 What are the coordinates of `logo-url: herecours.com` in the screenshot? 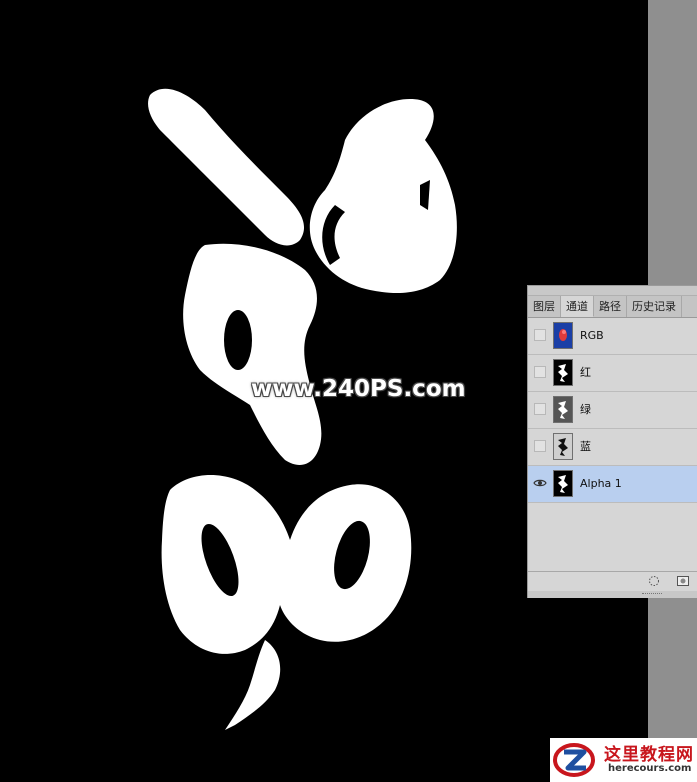 It's located at (650, 768).